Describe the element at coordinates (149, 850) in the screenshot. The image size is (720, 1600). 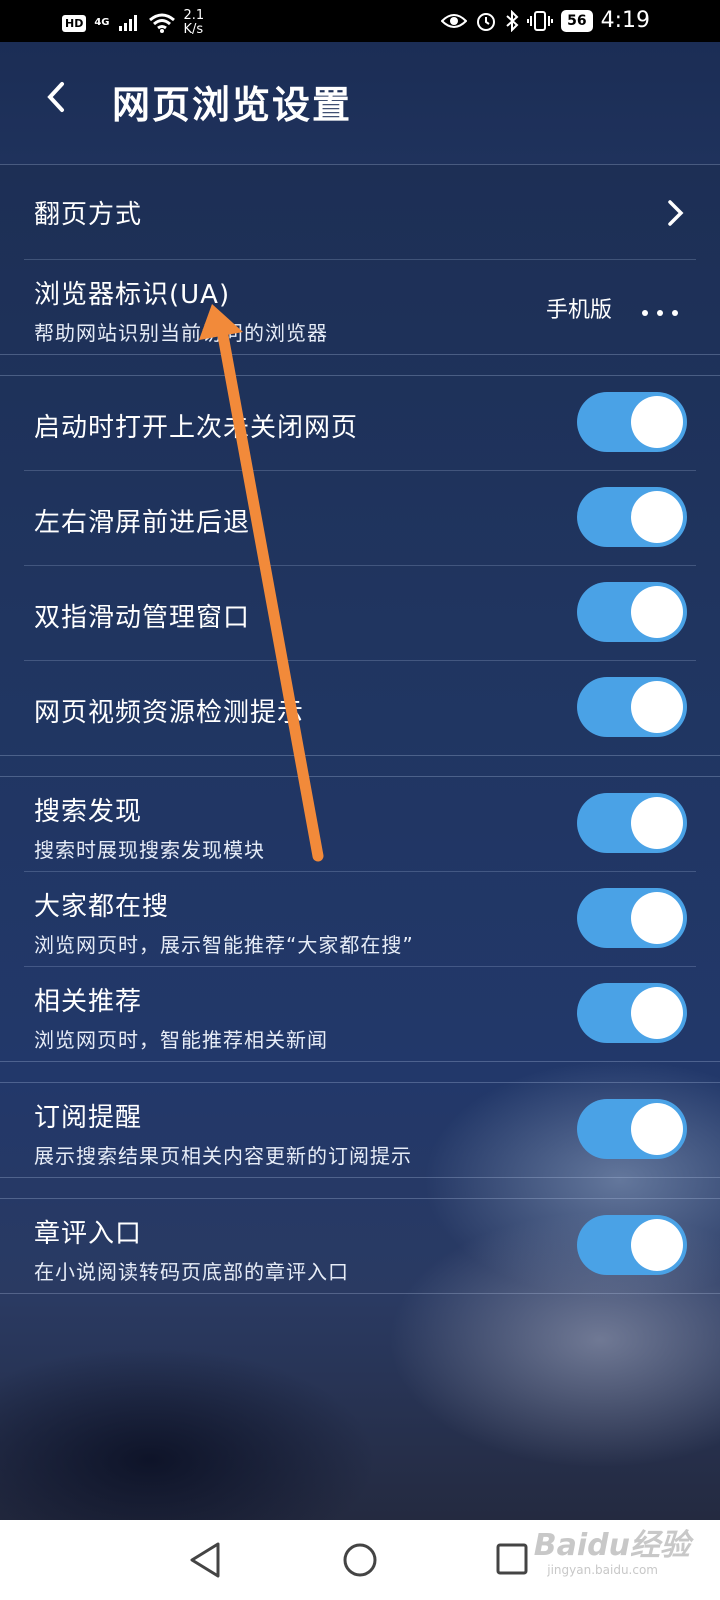
I see `setting-description: 搜索时展现搜索发现模块` at that location.